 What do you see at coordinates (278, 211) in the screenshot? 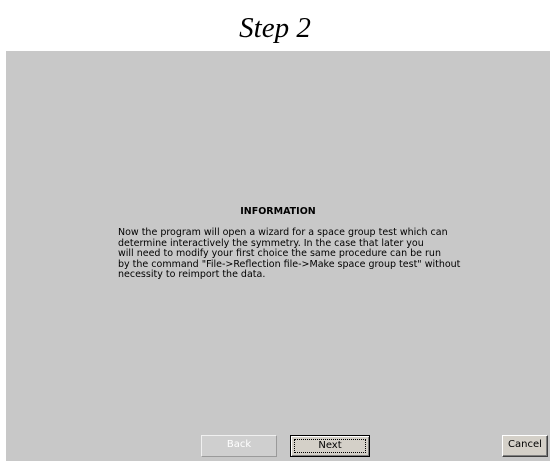
I see `information-heading: INFORMATION` at bounding box center [278, 211].